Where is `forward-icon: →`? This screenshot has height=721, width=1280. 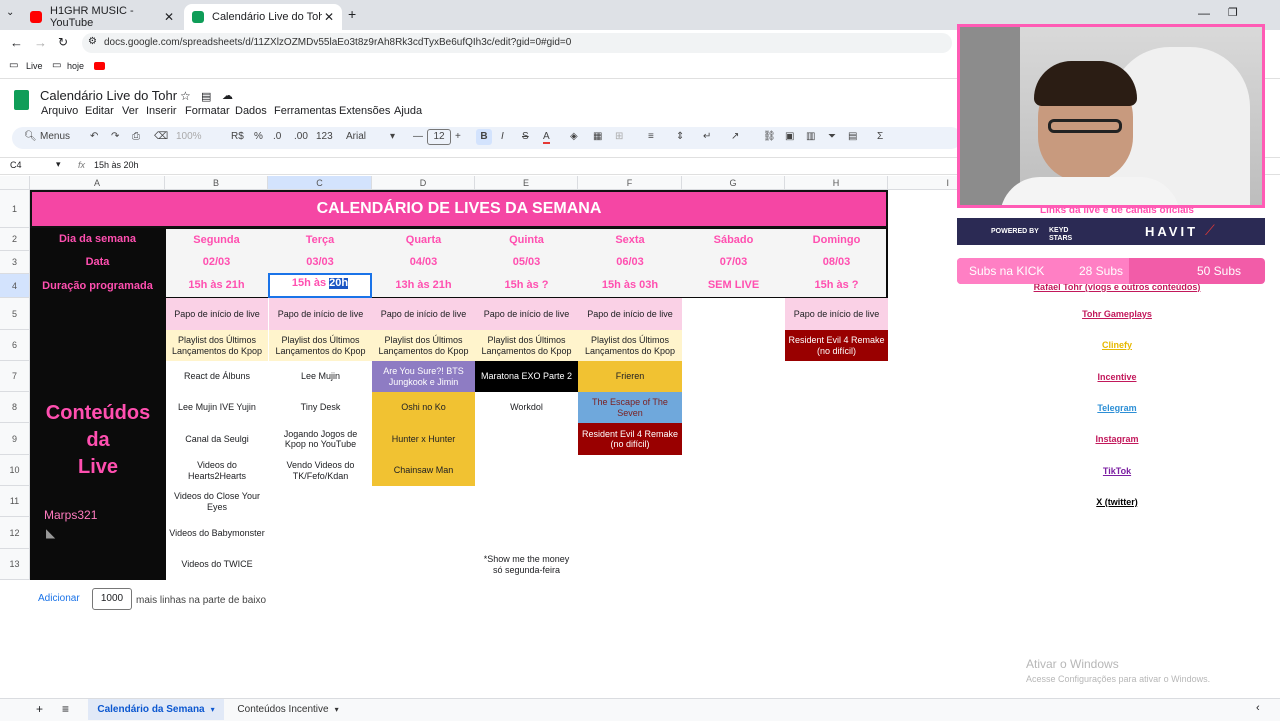 forward-icon: → is located at coordinates (40, 42).